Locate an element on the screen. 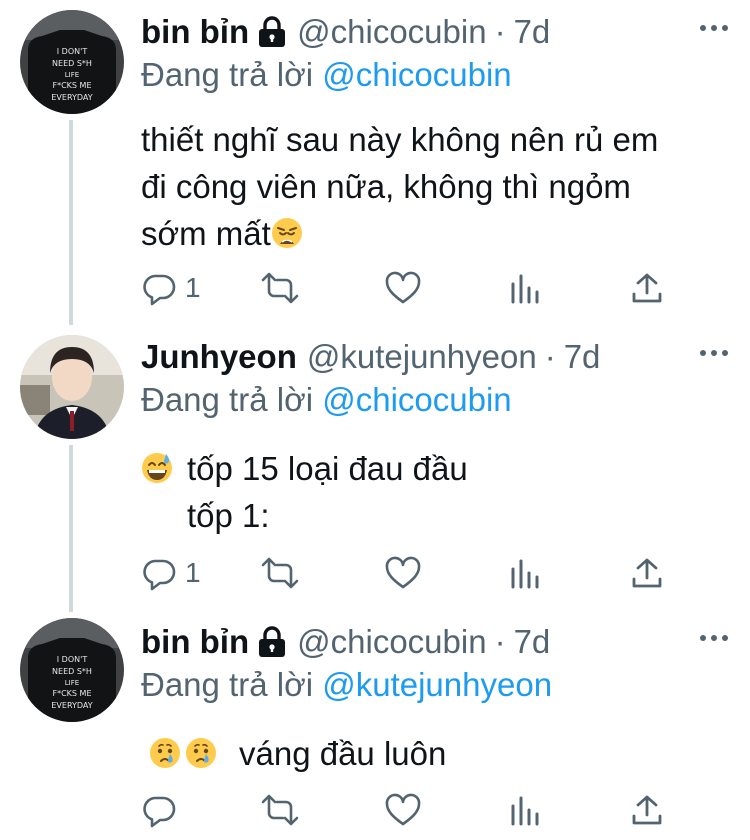 The width and height of the screenshot is (750, 840). tweet-text-line: sớm mất is located at coordinates (206, 233).